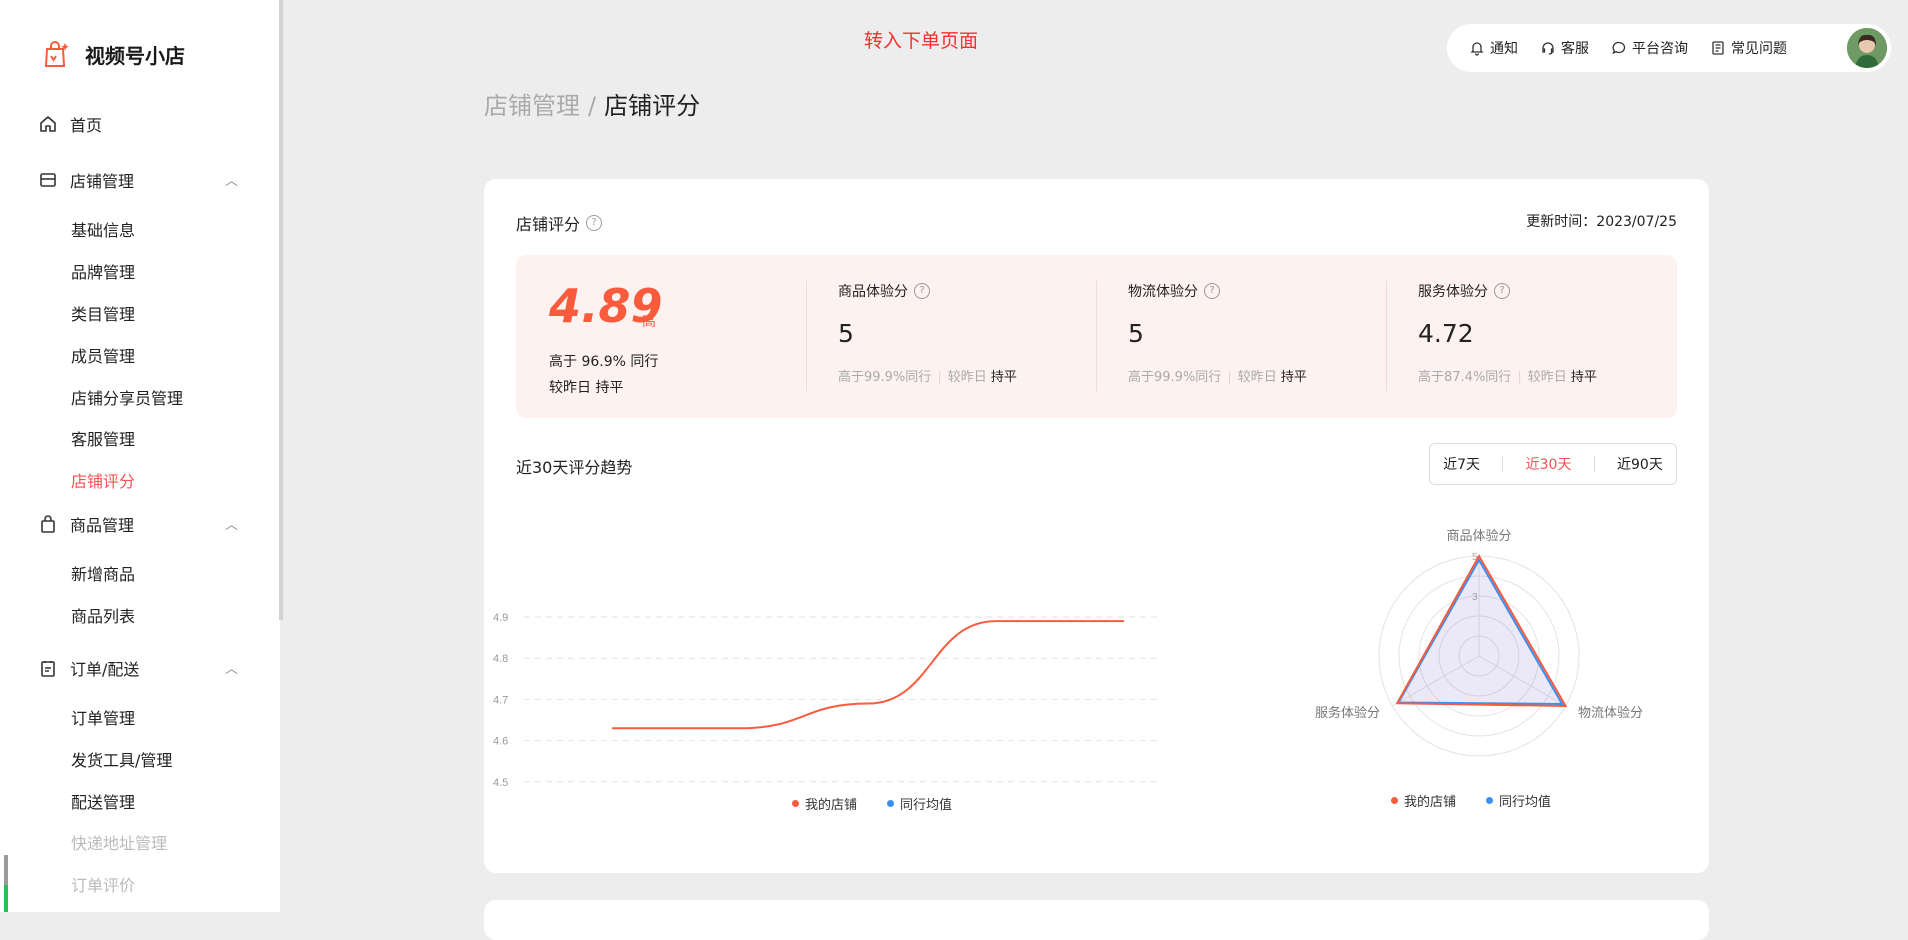 This screenshot has height=940, width=1908. Describe the element at coordinates (103, 355) in the screenshot. I see `sidebar-item-members: 成员管理` at that location.